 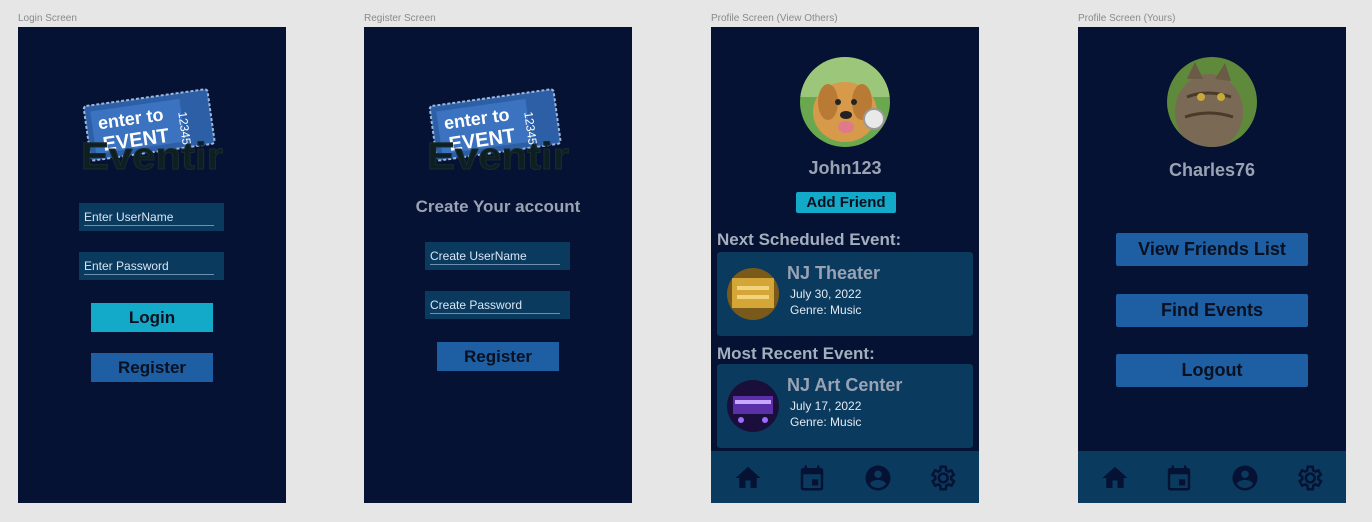 I want to click on event-date: July 30, 2022, so click(x=826, y=294).